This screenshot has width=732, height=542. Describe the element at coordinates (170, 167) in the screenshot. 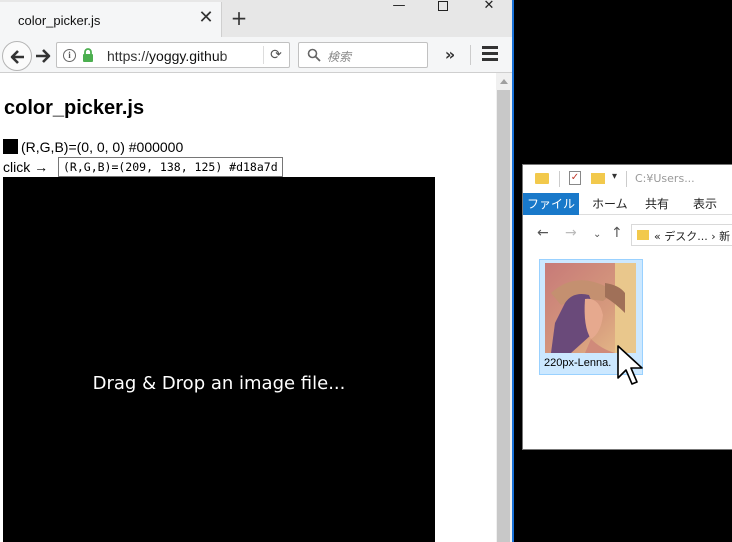

I see `color-tooltip: (R,G,B)=(209, 138, 125) #d18a7d` at that location.